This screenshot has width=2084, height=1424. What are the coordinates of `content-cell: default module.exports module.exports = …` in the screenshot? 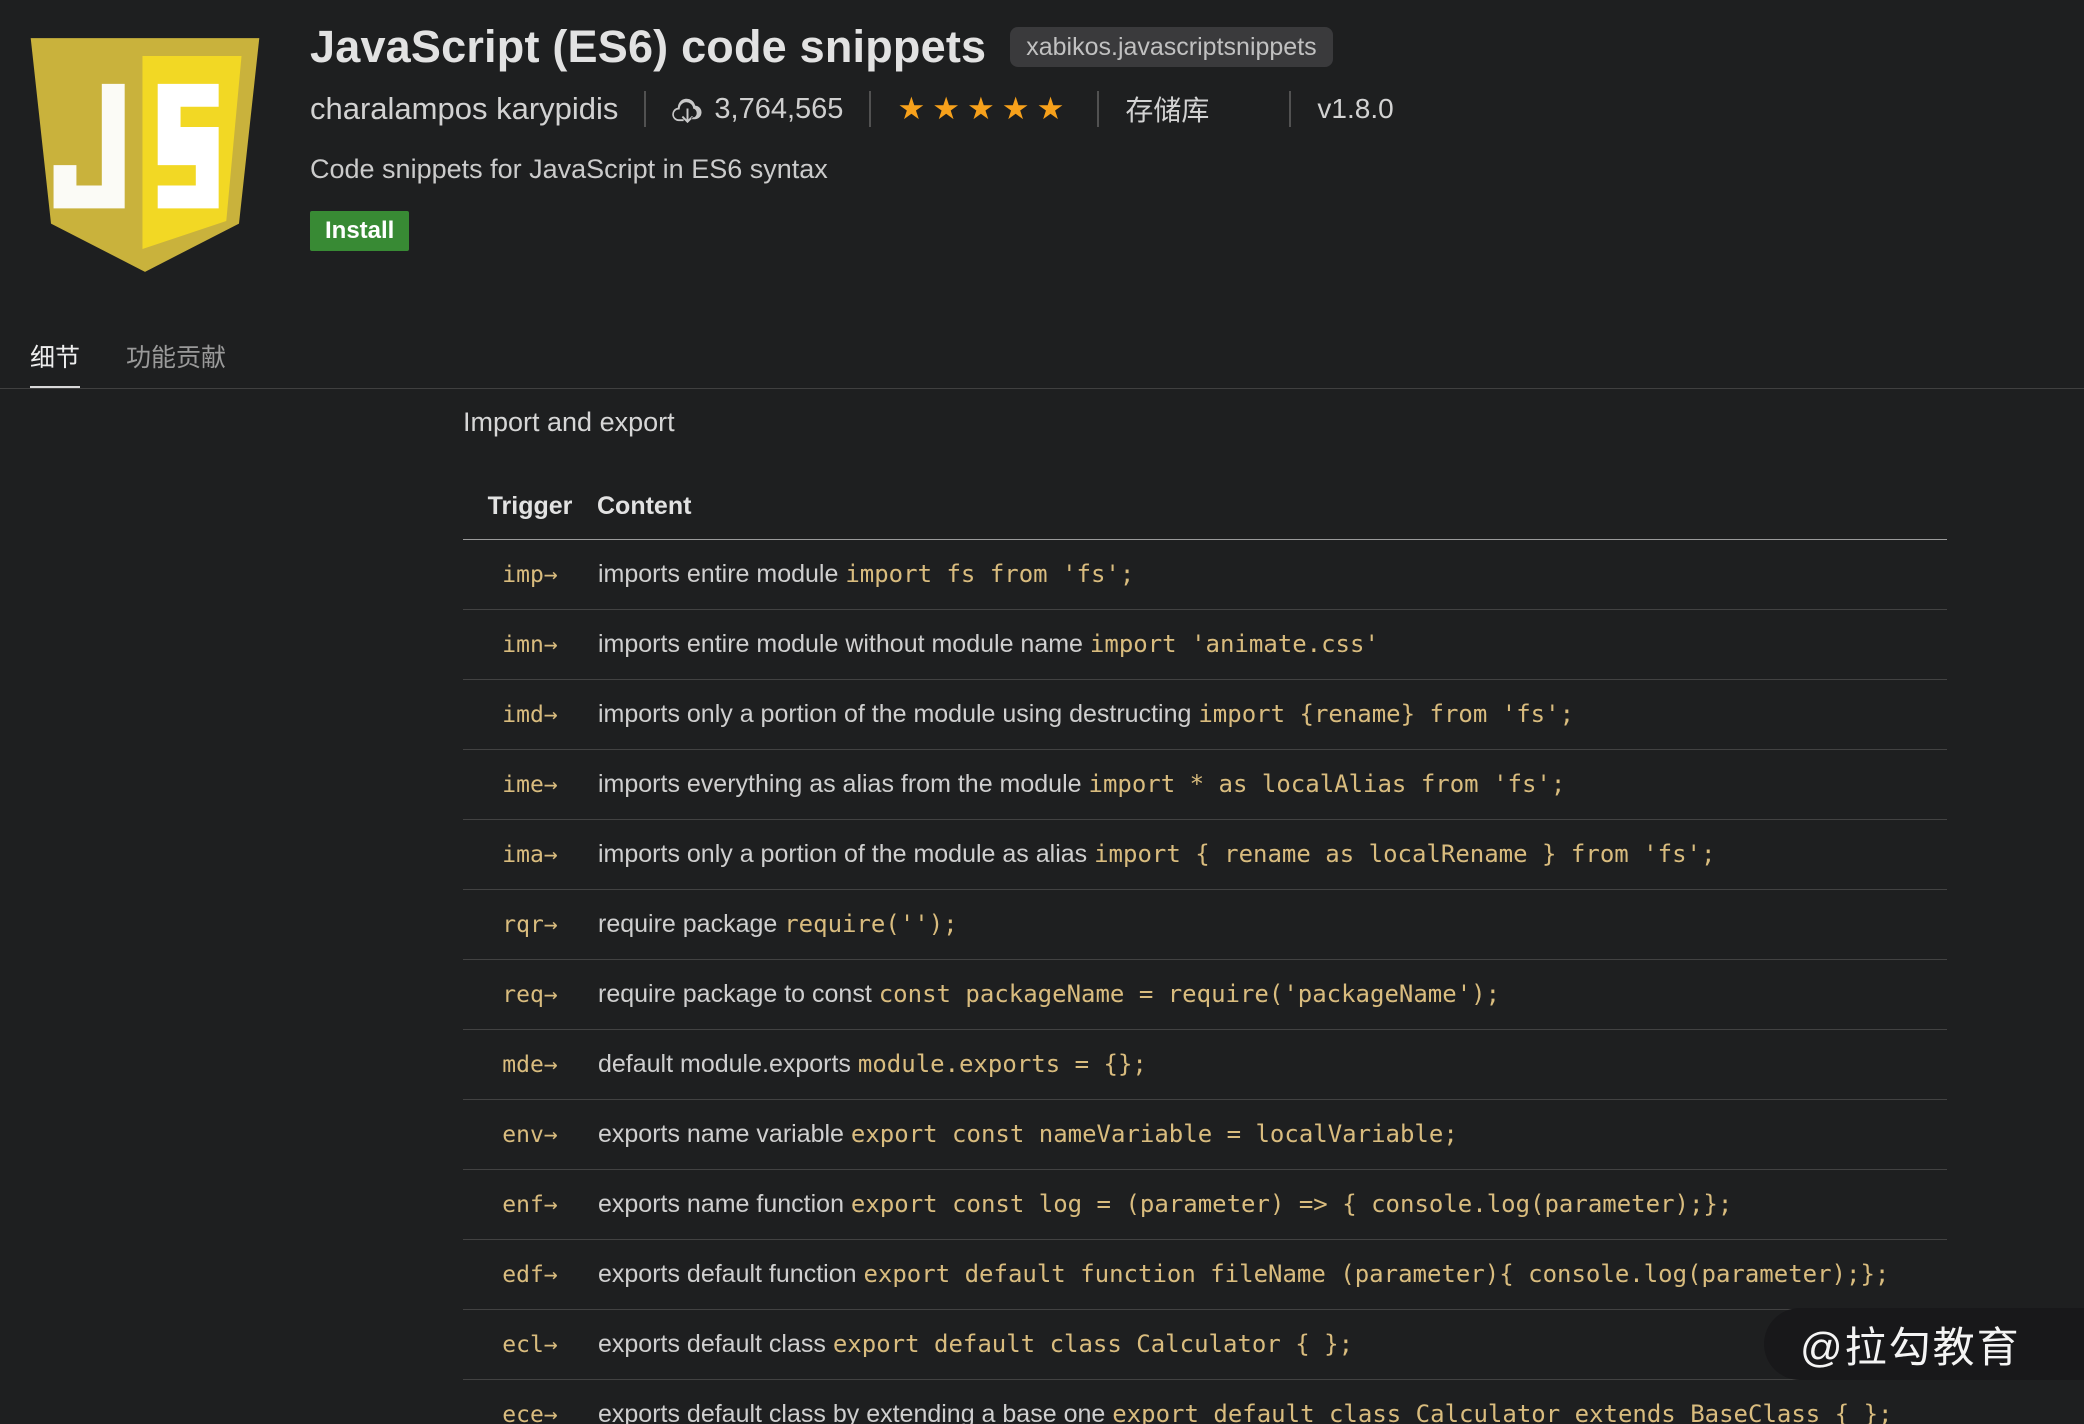 It's located at (1272, 1064).